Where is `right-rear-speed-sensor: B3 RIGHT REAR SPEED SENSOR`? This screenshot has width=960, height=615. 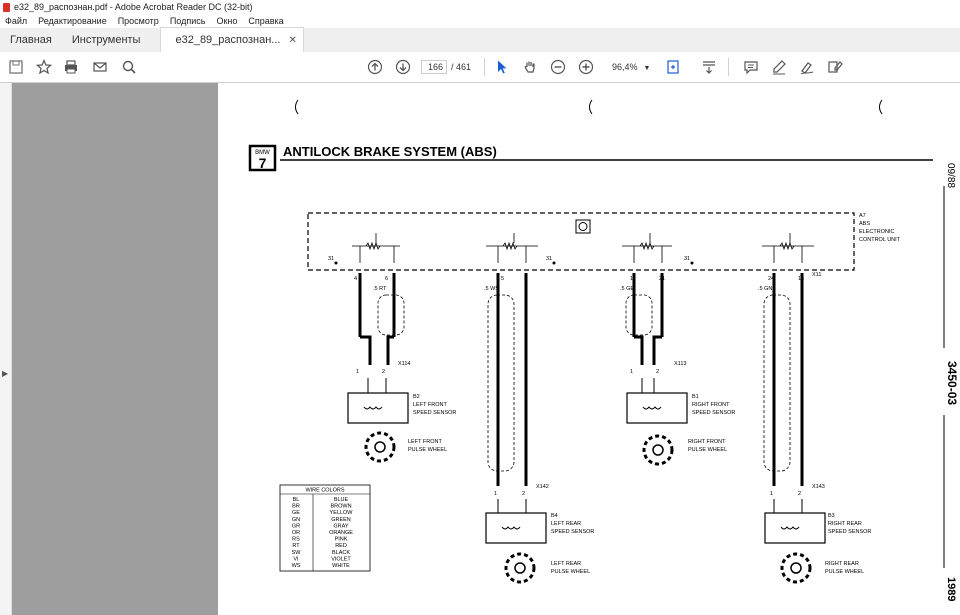 right-rear-speed-sensor: B3 RIGHT REAR SPEED SENSOR is located at coordinates (817, 528).